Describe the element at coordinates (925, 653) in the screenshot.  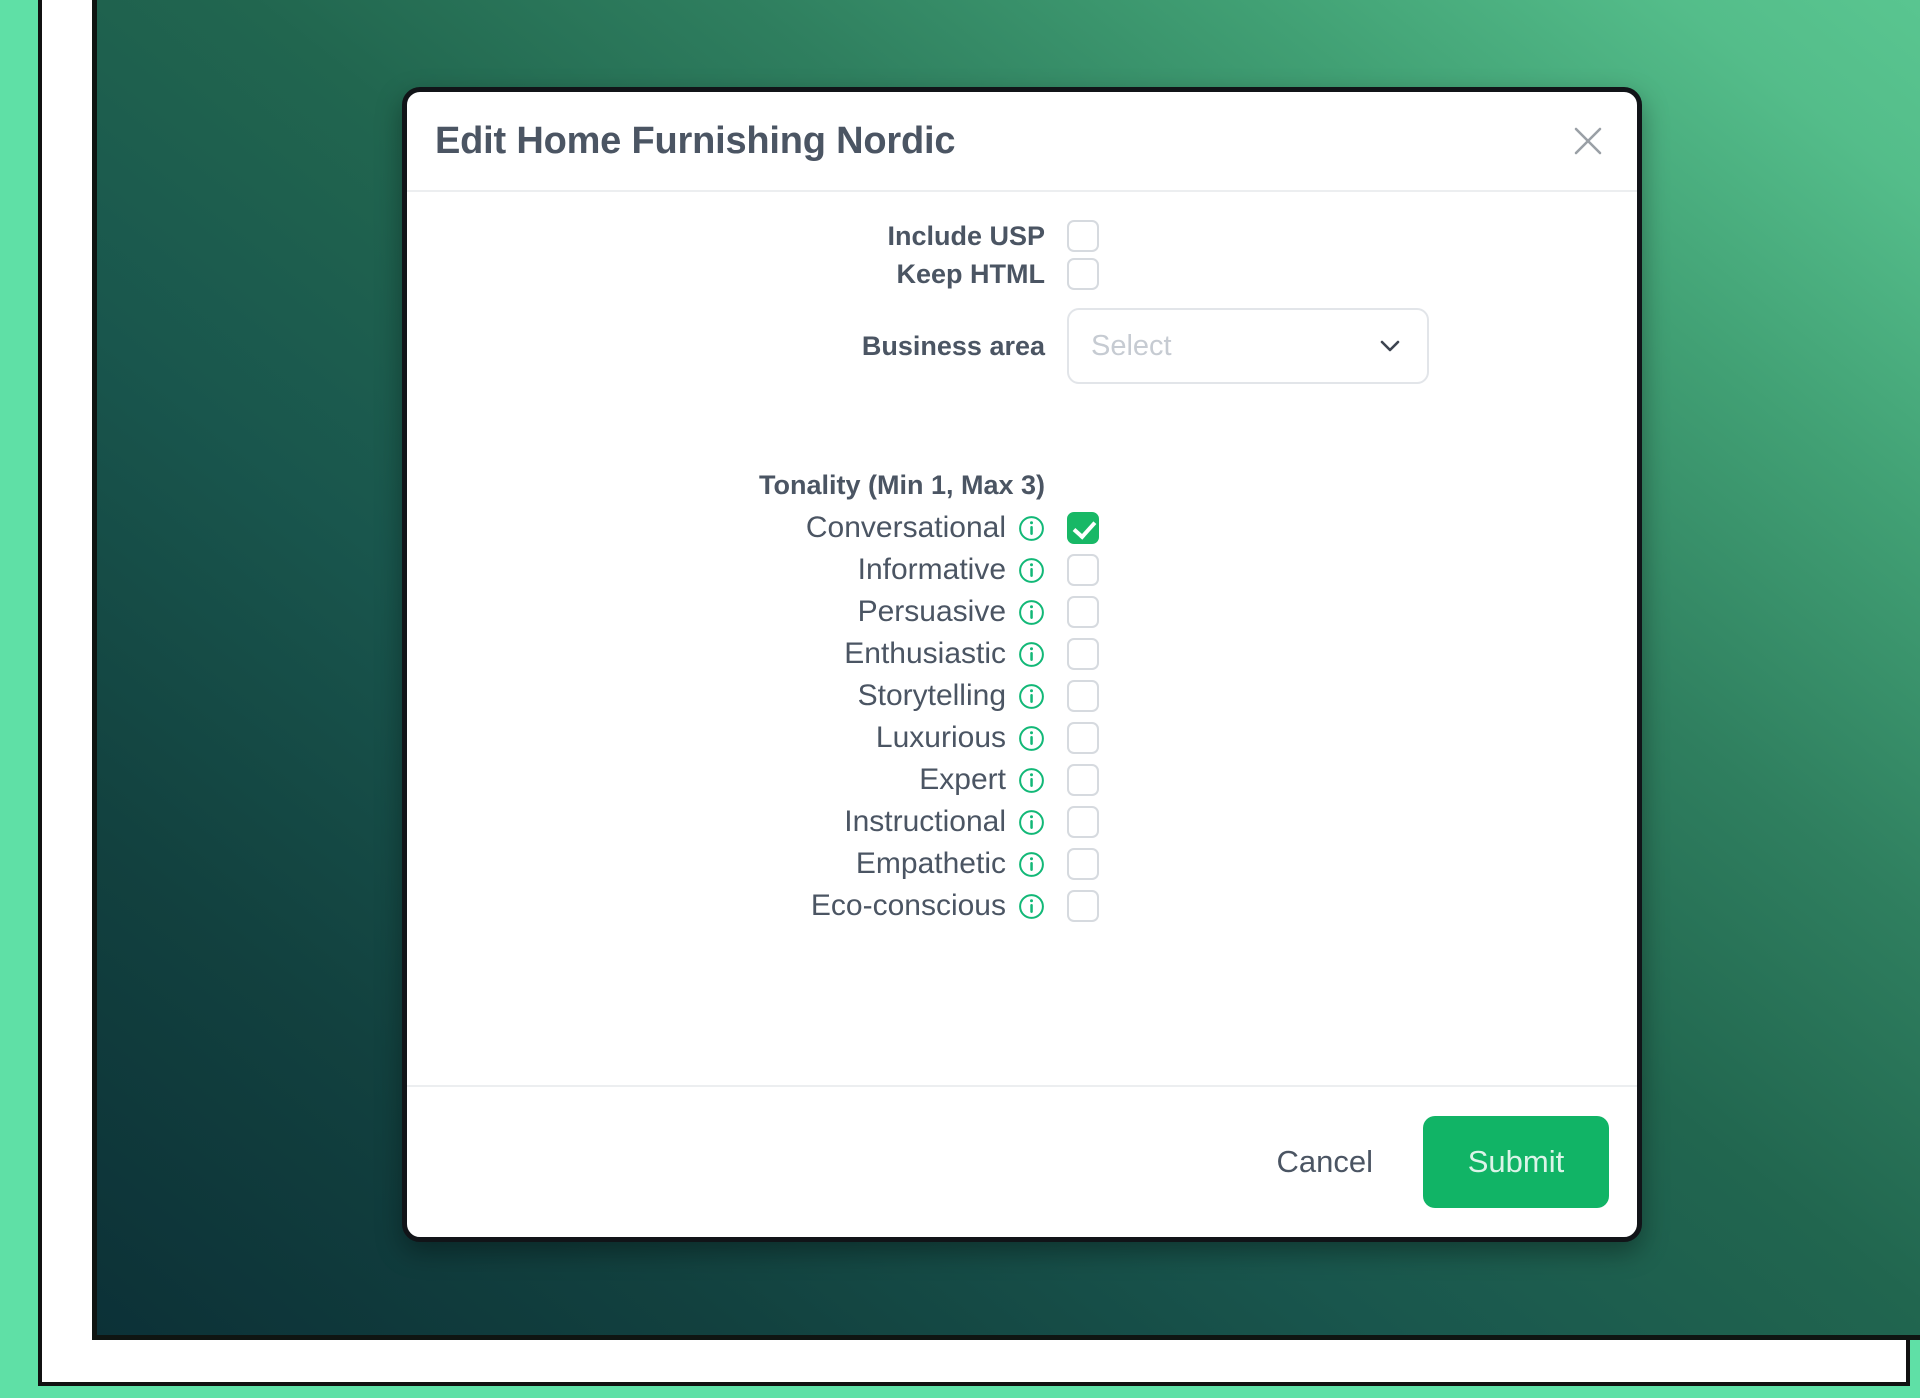
I see `tonality-label: Enthusiastic` at that location.